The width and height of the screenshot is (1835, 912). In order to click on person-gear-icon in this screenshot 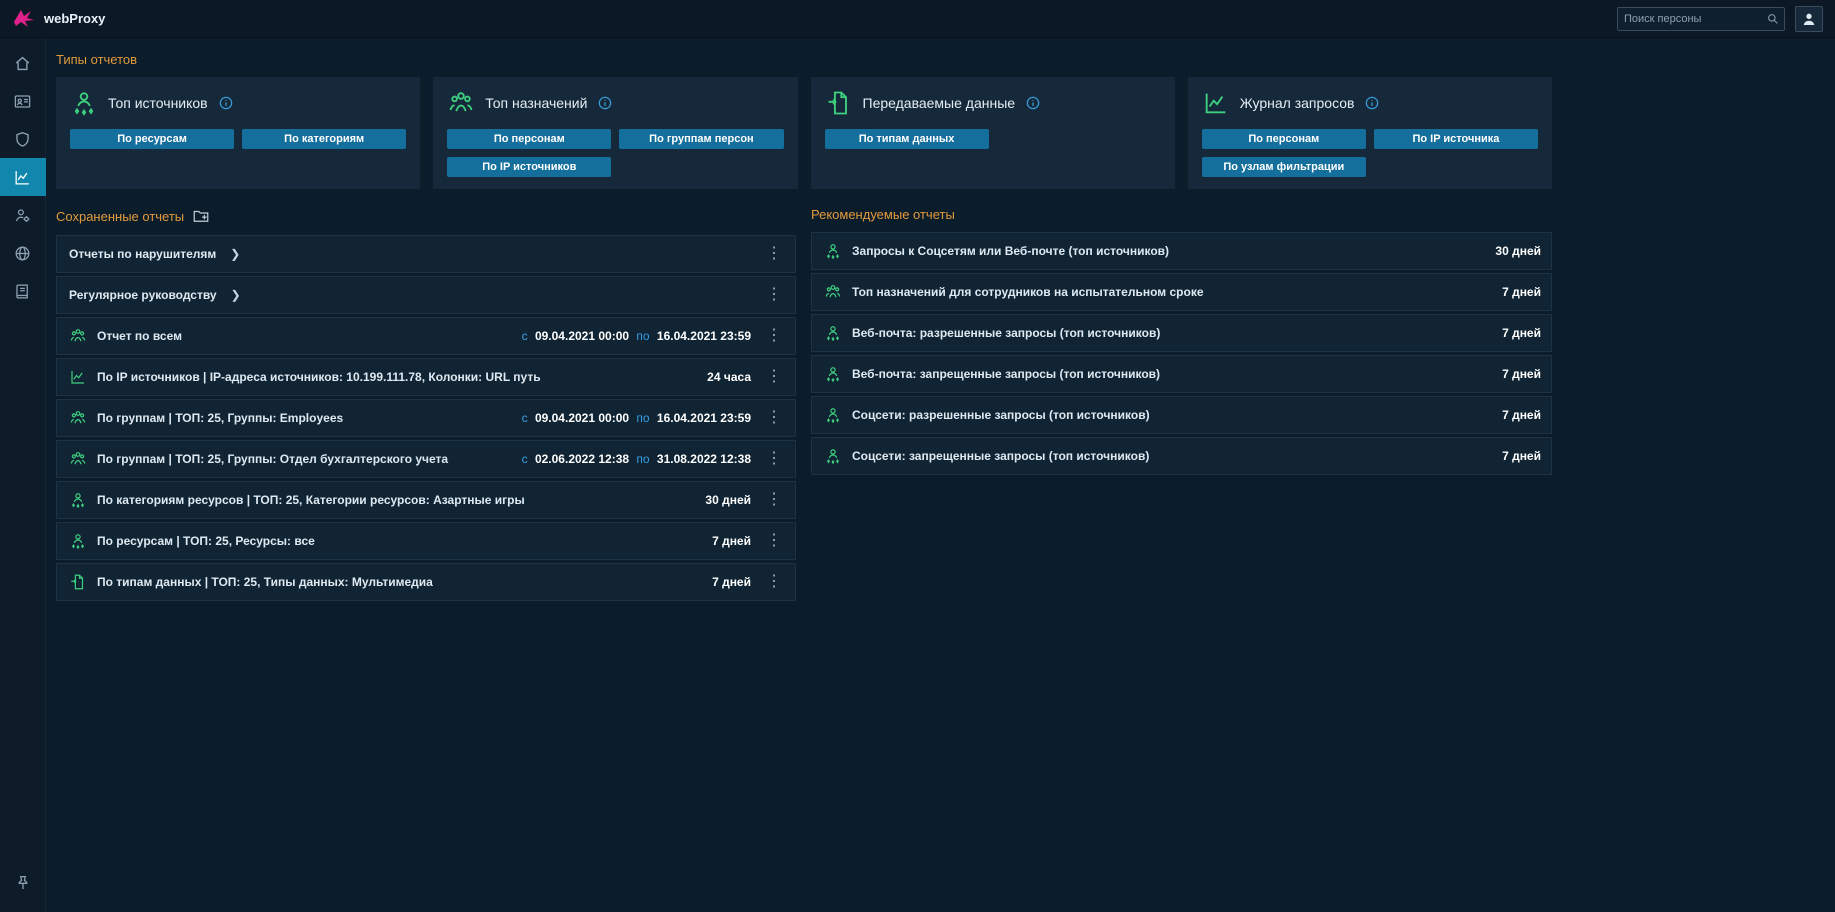, I will do `click(22, 215)`.